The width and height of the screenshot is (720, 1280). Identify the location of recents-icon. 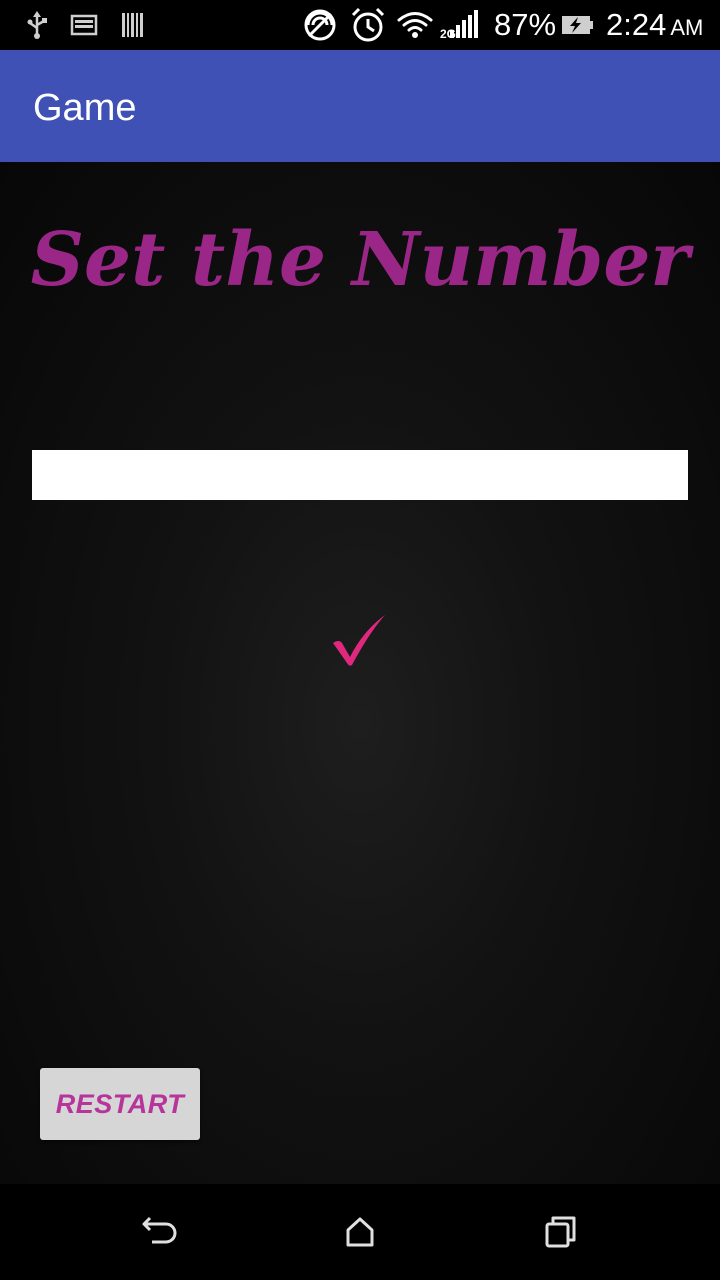
(560, 1232).